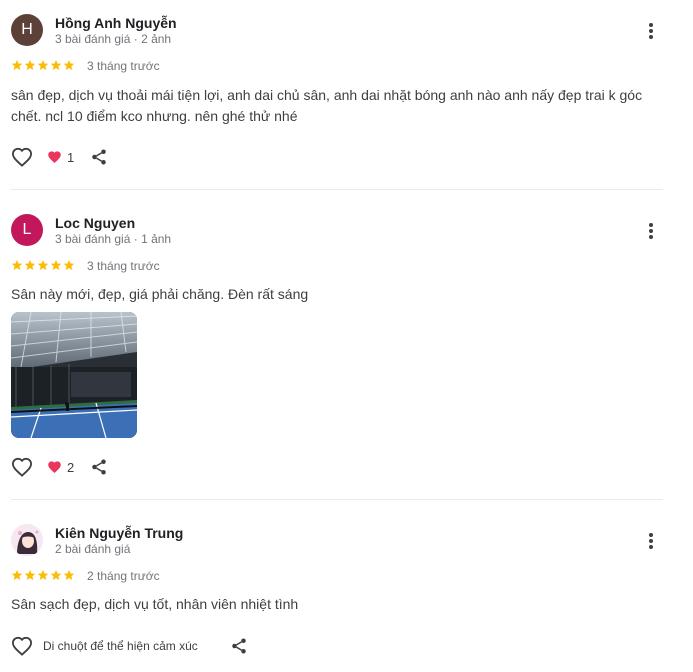 The height and width of the screenshot is (672, 693). I want to click on review-photo, so click(74, 375).